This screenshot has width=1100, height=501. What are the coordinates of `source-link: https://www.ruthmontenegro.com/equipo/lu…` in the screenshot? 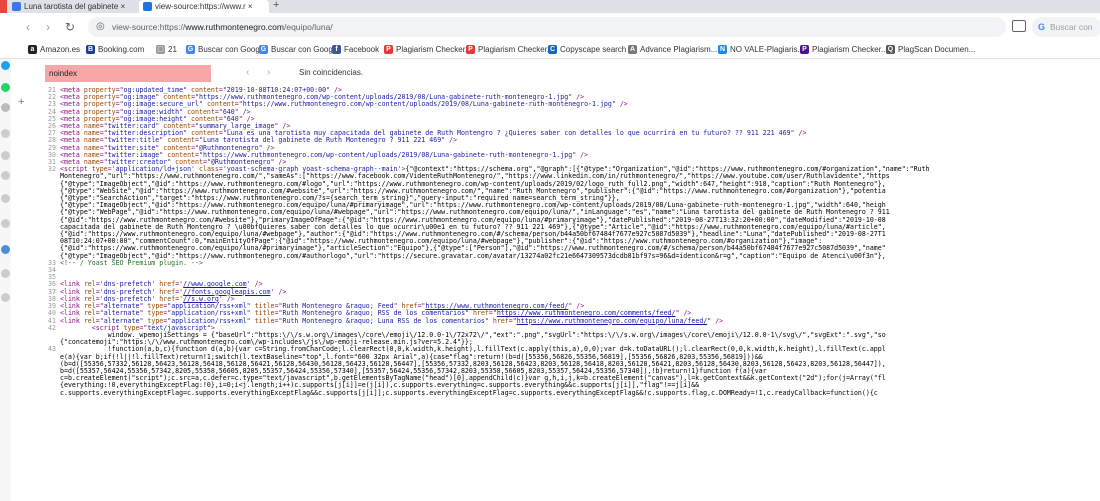 It's located at (612, 321).